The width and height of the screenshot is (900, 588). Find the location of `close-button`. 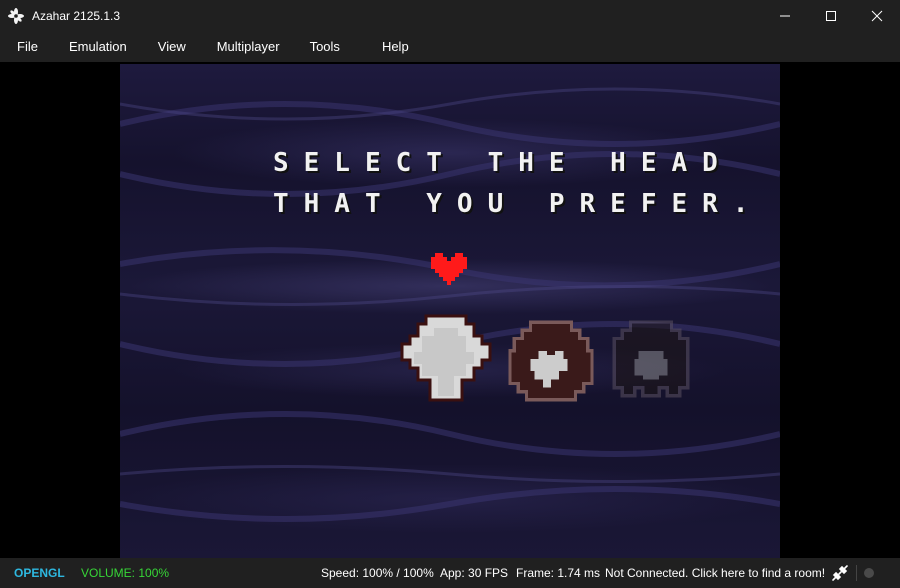

close-button is located at coordinates (877, 16).